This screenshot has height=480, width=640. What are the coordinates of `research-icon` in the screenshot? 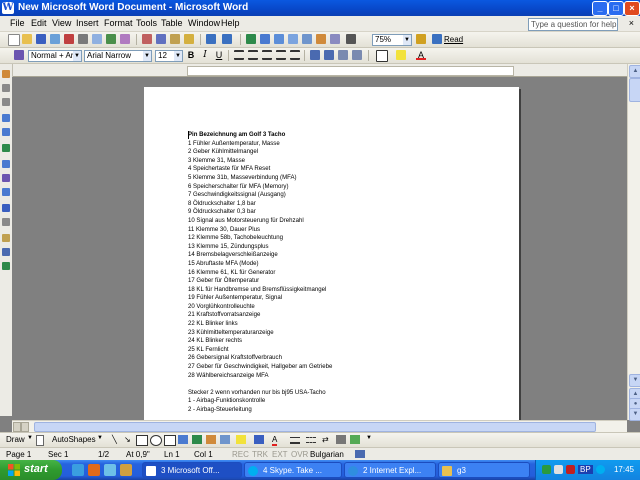 It's located at (125, 39).